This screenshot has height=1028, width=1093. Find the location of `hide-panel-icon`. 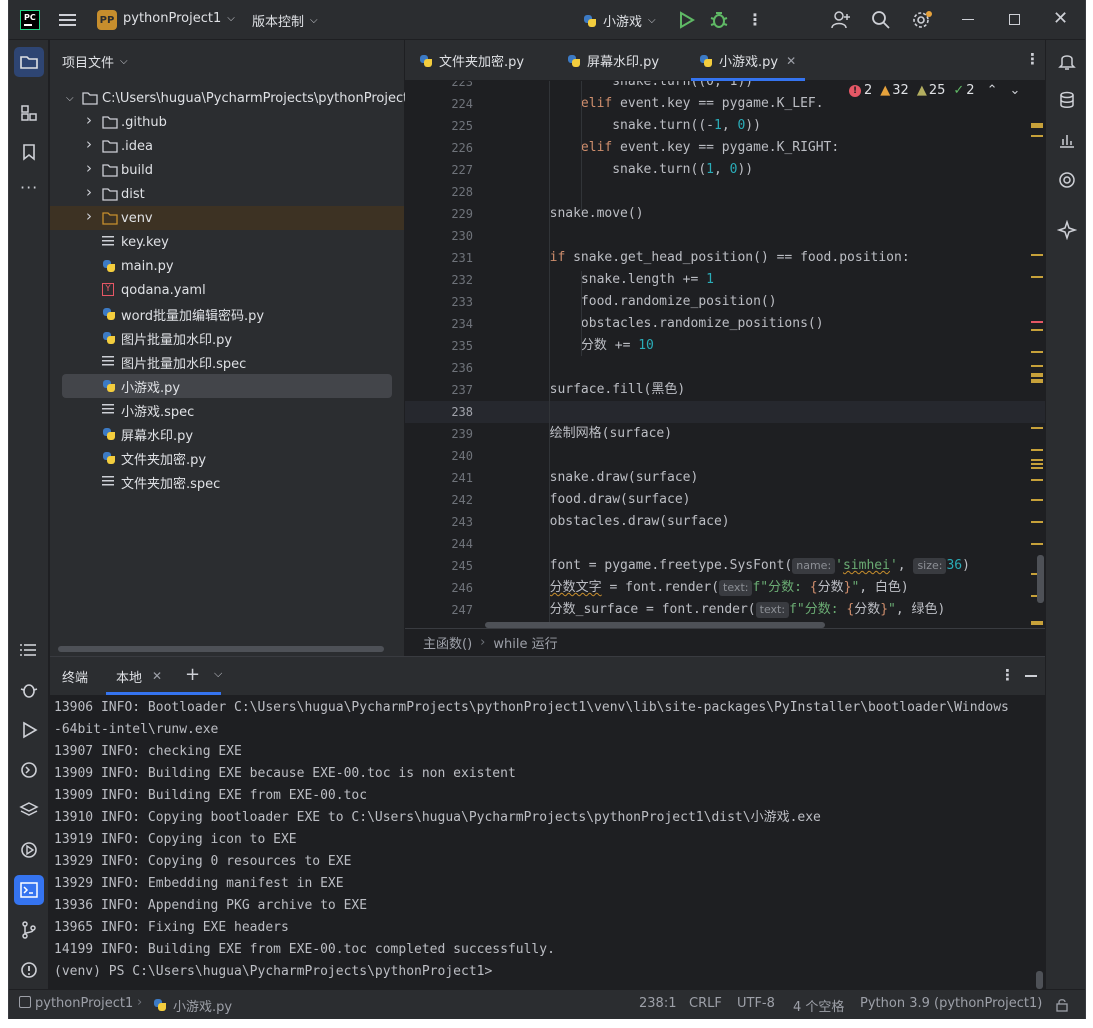

hide-panel-icon is located at coordinates (1031, 676).